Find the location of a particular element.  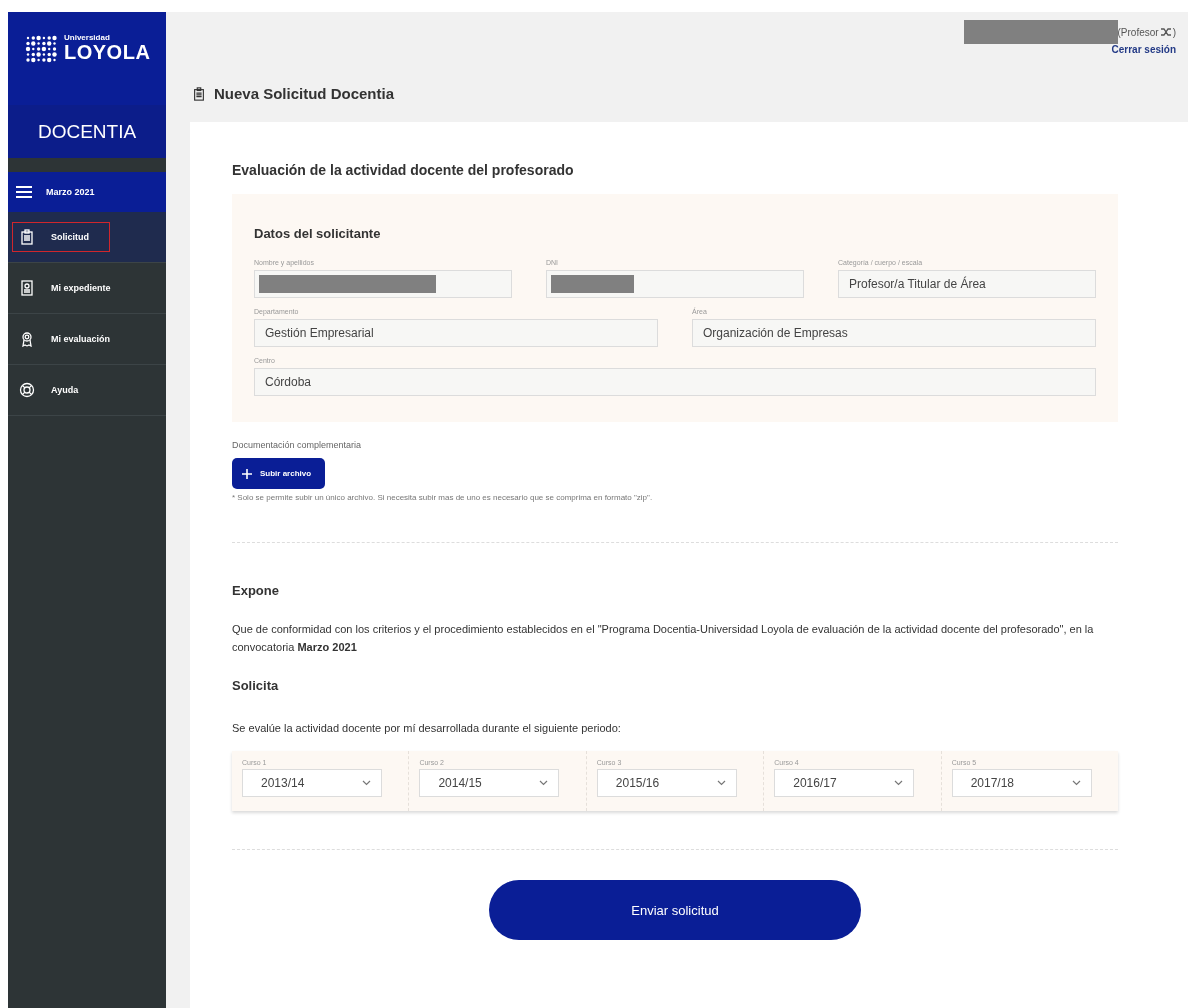

plus-icon is located at coordinates (247, 473).